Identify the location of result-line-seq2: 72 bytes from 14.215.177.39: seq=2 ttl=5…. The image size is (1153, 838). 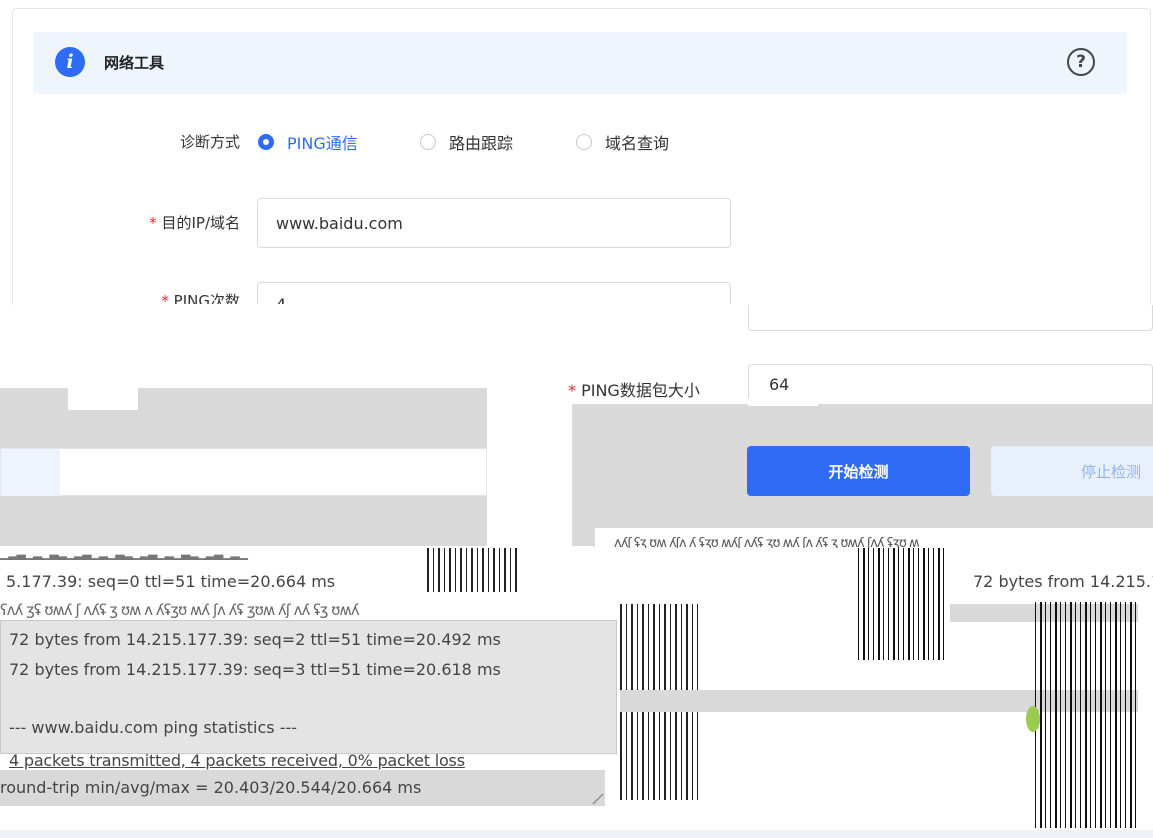
(255, 639).